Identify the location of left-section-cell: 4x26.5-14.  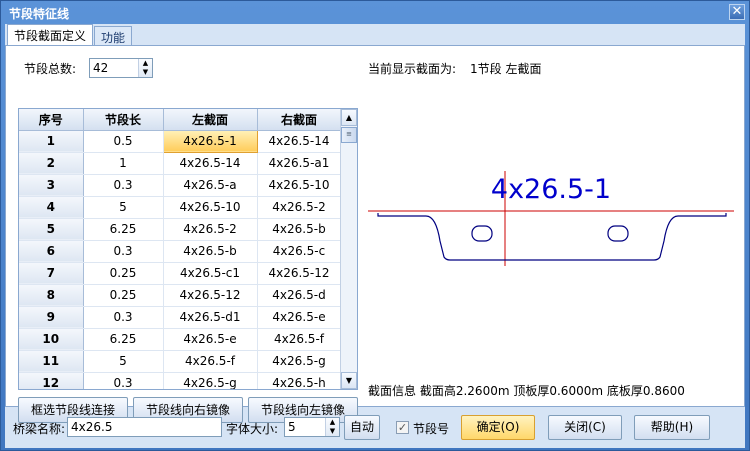
(210, 163).